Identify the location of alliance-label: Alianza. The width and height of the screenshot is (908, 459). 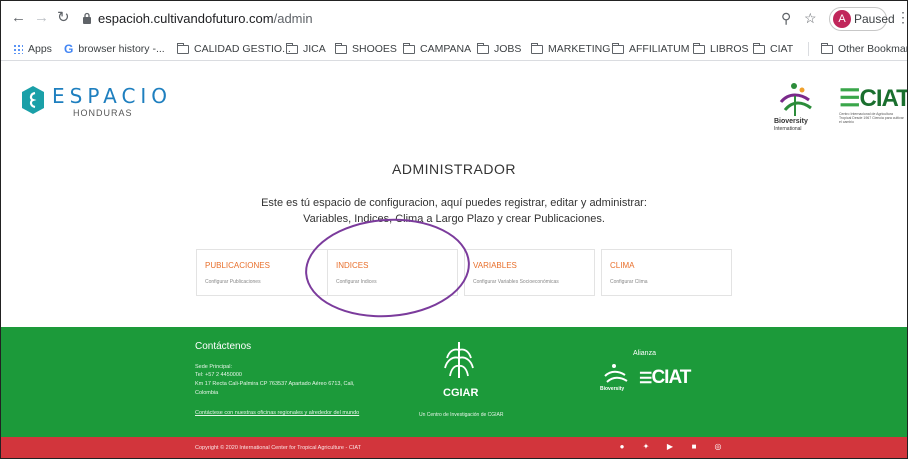
(644, 353).